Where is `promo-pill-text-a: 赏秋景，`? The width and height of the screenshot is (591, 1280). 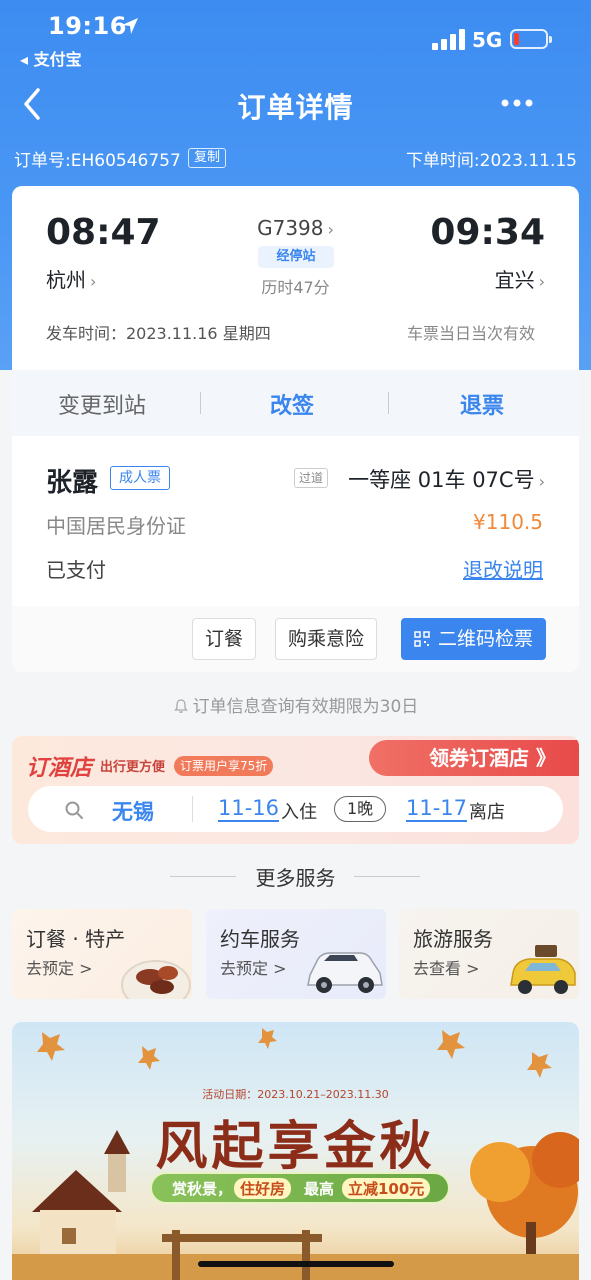 promo-pill-text-a: 赏秋景， is located at coordinates (202, 1189).